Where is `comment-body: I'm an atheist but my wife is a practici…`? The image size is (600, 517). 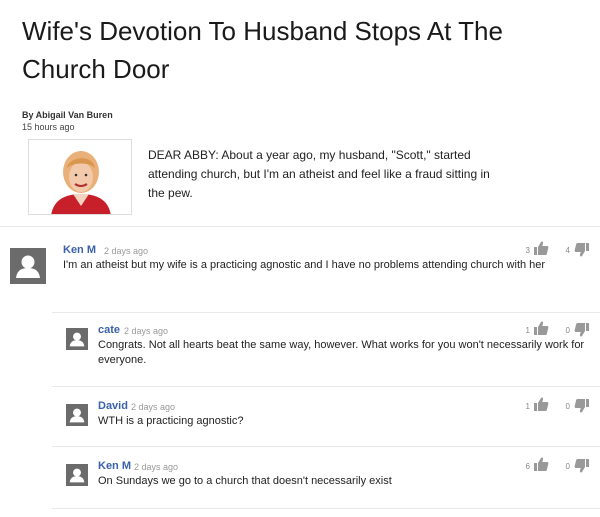 comment-body: I'm an atheist but my wife is a practici… is located at coordinates (304, 265).